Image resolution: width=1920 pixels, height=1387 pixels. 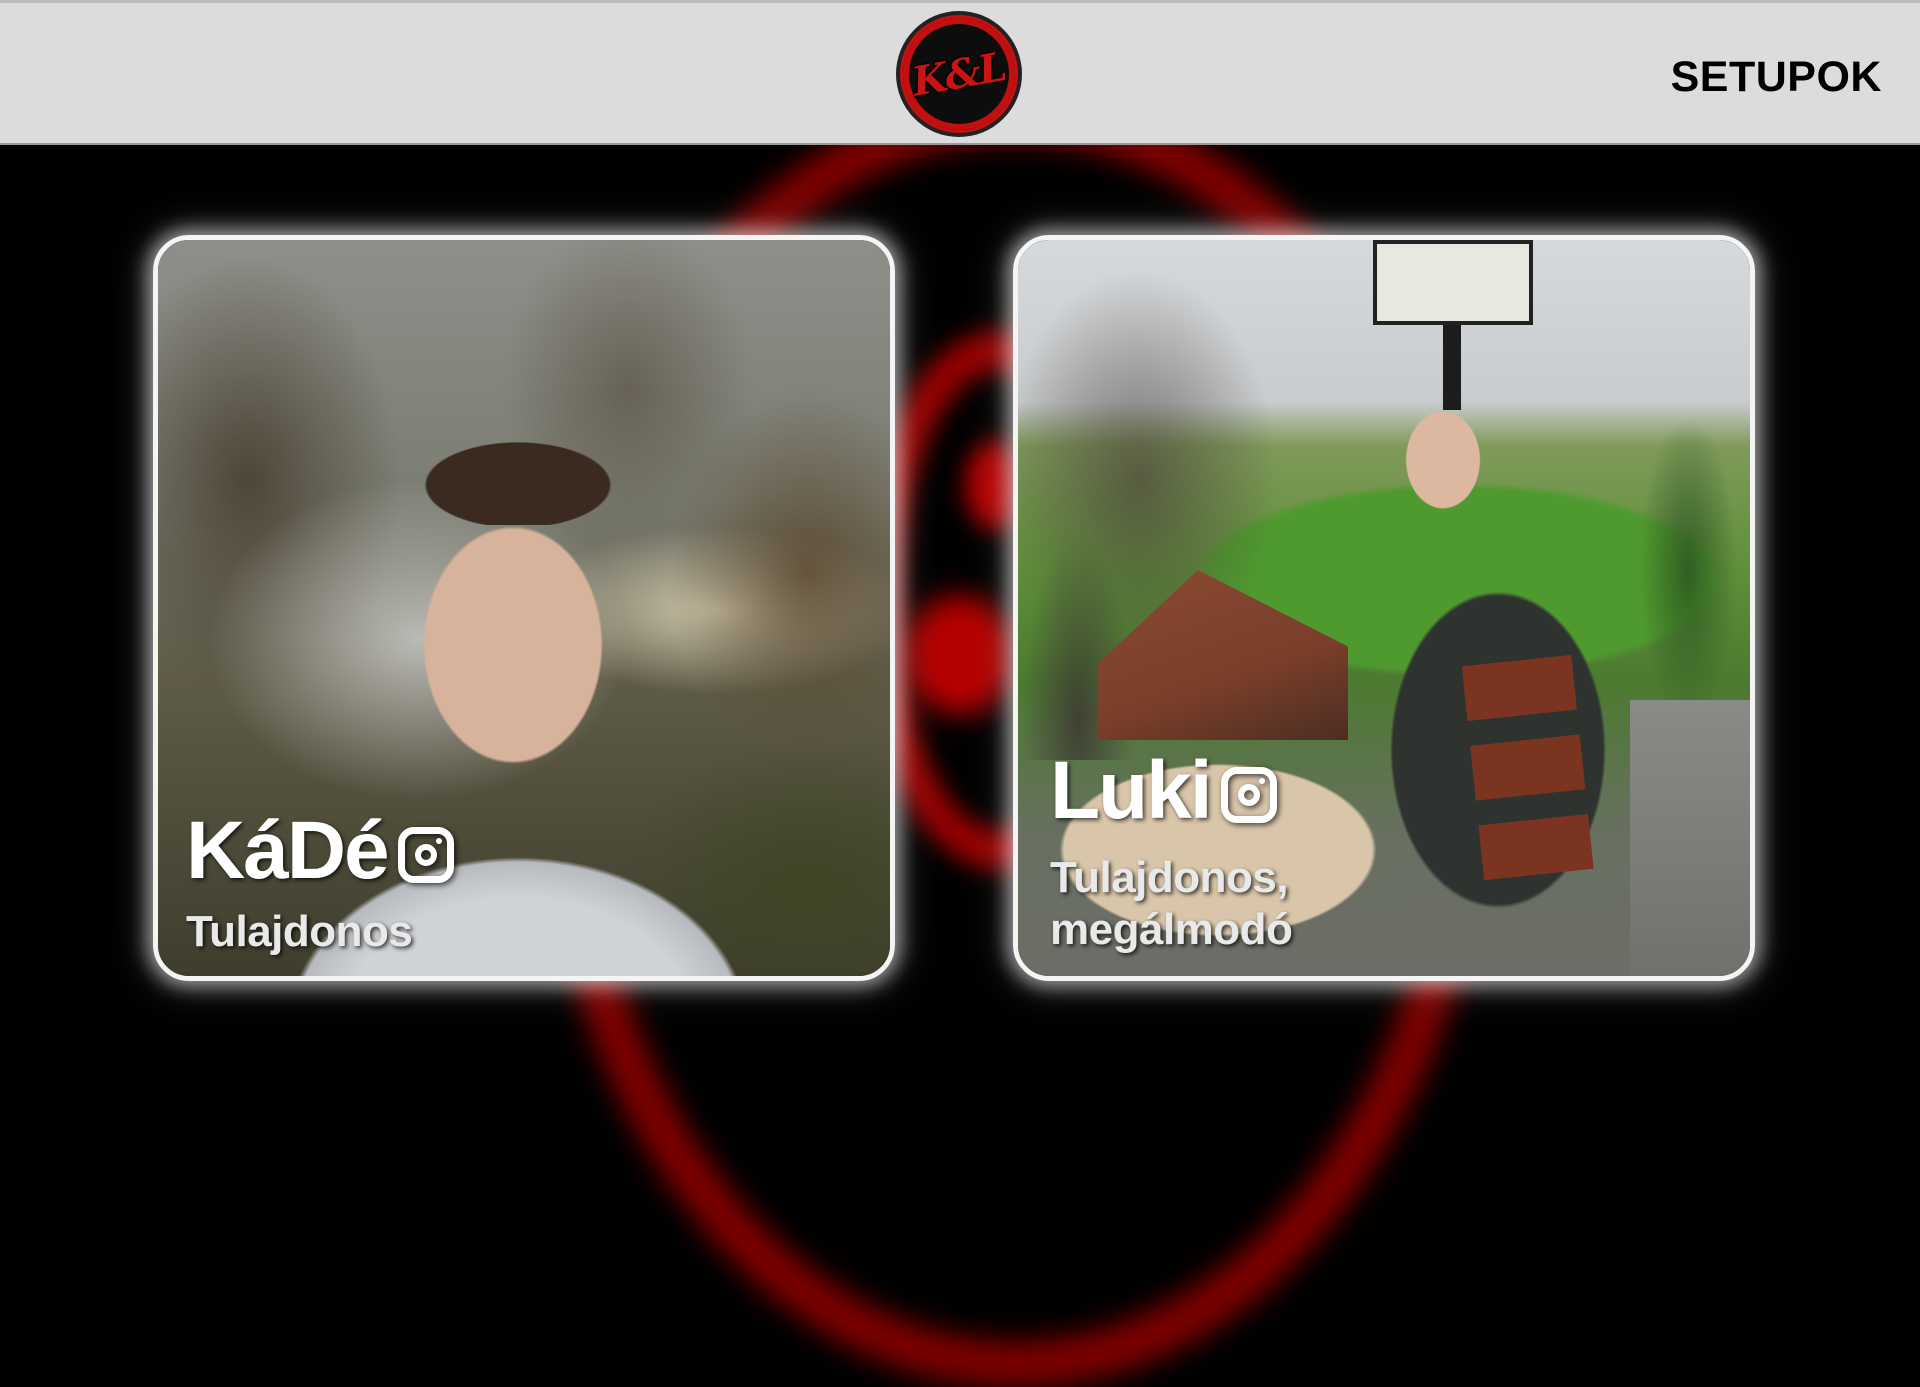 I want to click on logo-text: K&L, so click(x=959, y=74).